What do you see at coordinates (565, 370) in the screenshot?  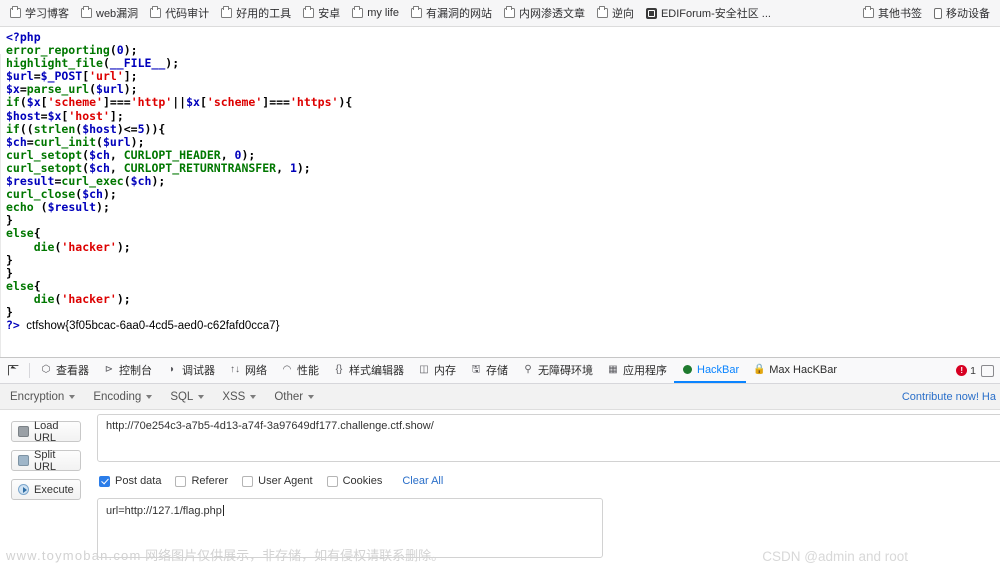 I see `devtools-tab-label: 无障碍环境` at bounding box center [565, 370].